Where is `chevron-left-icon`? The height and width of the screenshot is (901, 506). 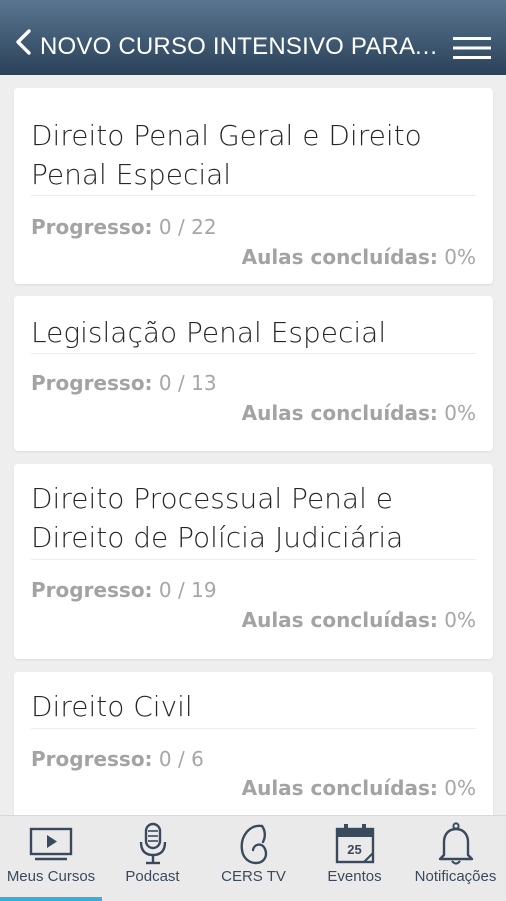
chevron-left-icon is located at coordinates (23, 42).